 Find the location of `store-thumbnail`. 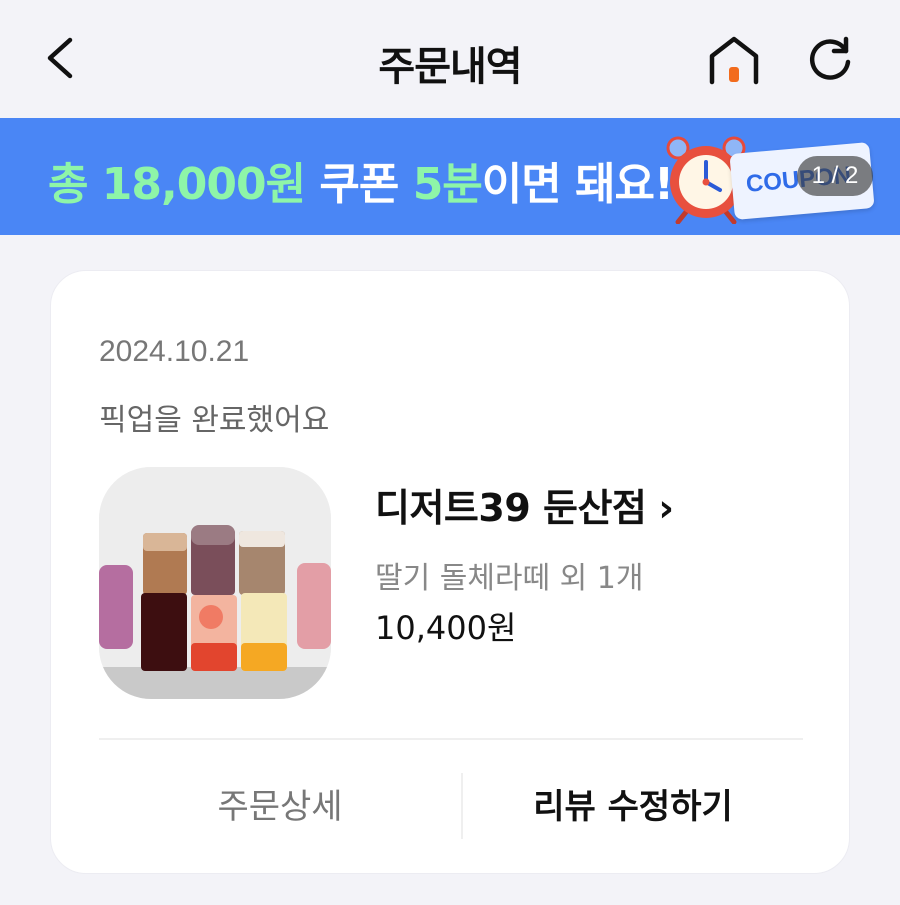

store-thumbnail is located at coordinates (215, 583).